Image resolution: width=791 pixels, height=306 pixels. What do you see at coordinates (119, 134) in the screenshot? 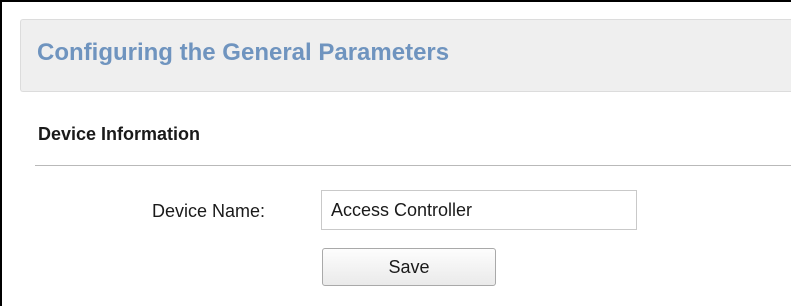
I see `section-title-device-information: Device Information` at bounding box center [119, 134].